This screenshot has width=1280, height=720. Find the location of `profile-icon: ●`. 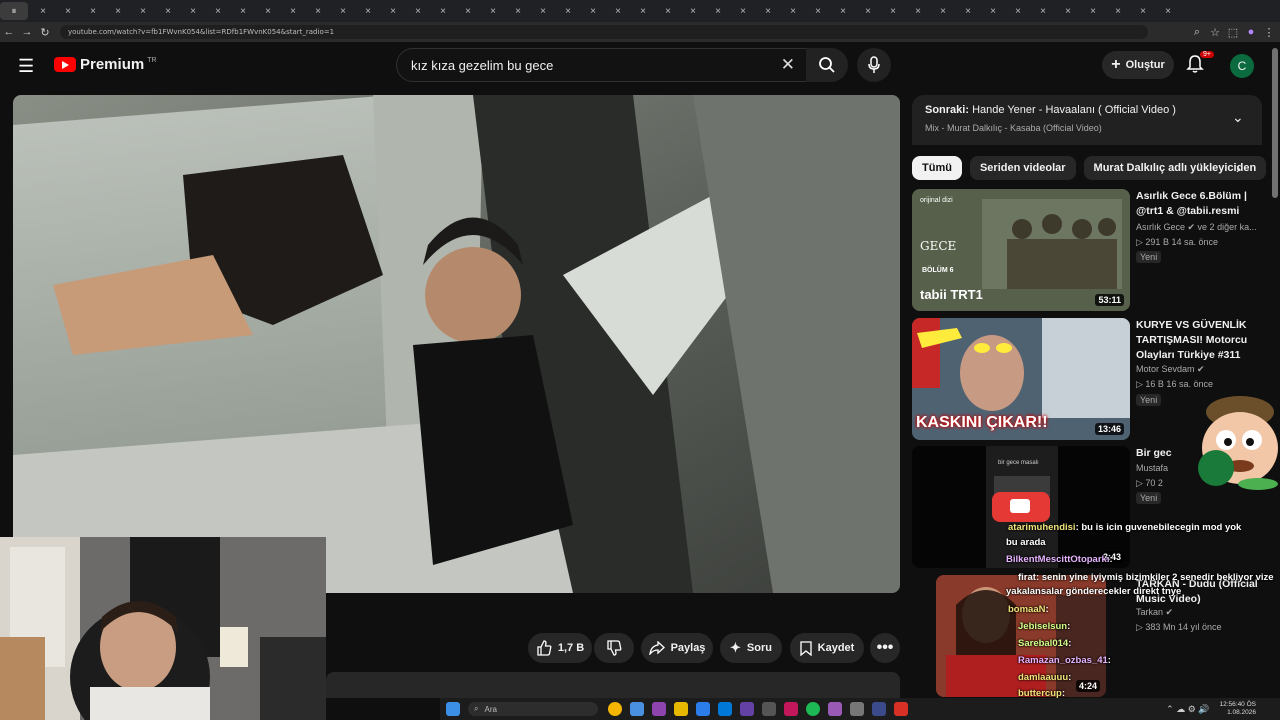

profile-icon: ● is located at coordinates (1251, 32).